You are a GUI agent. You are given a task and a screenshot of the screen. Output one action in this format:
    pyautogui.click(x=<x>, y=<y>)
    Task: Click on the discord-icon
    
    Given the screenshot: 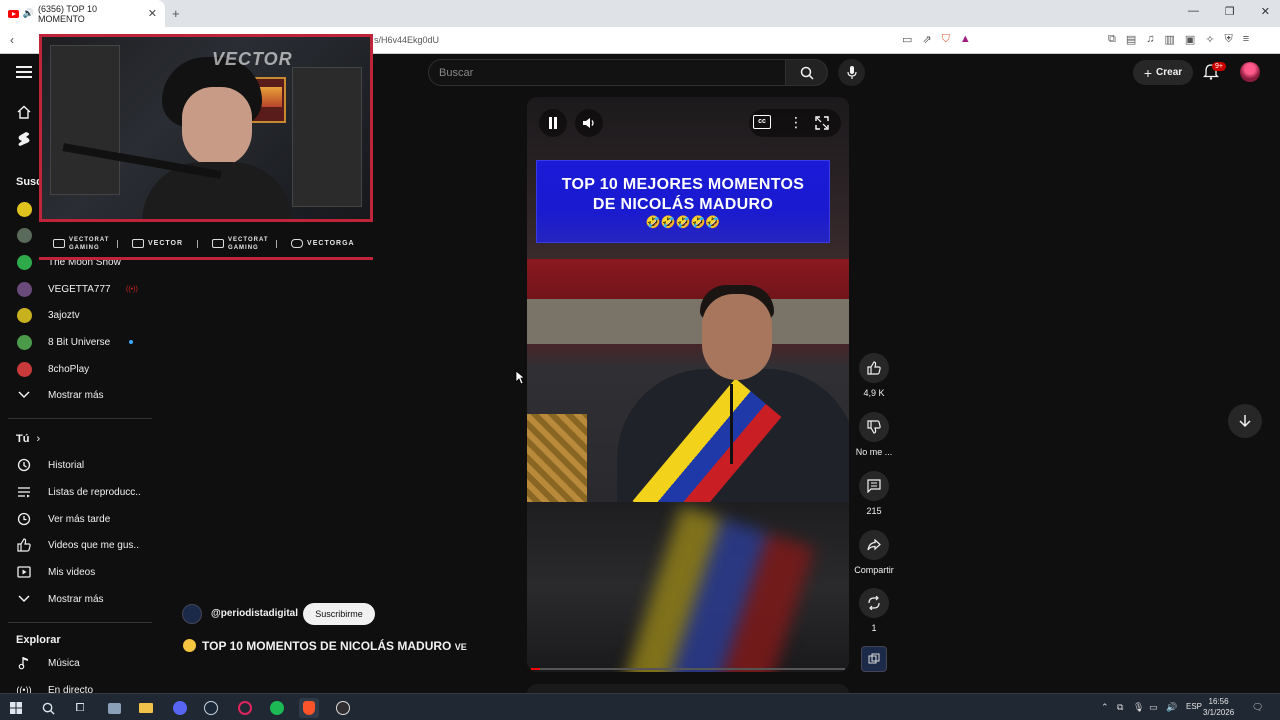 What is the action you would take?
    pyautogui.click(x=180, y=708)
    